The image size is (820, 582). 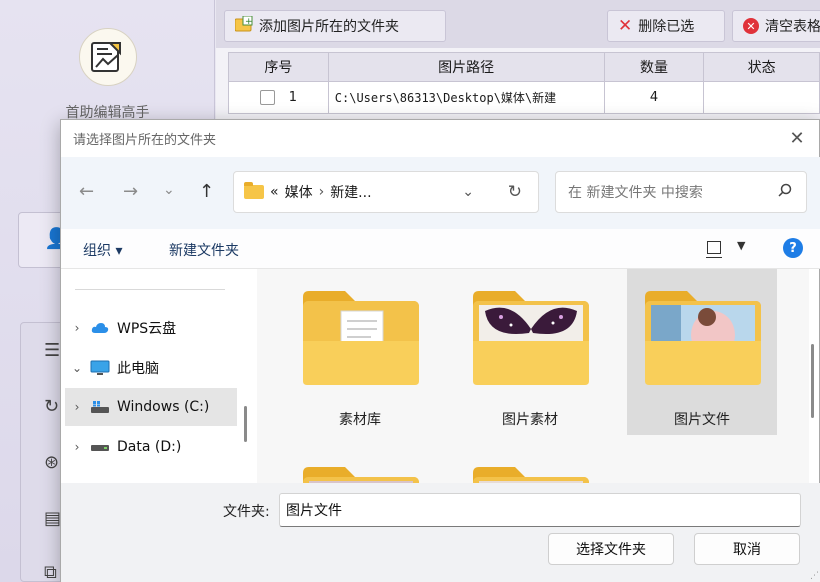 I want to click on folder-tile-selected: 图片文件, so click(x=702, y=352).